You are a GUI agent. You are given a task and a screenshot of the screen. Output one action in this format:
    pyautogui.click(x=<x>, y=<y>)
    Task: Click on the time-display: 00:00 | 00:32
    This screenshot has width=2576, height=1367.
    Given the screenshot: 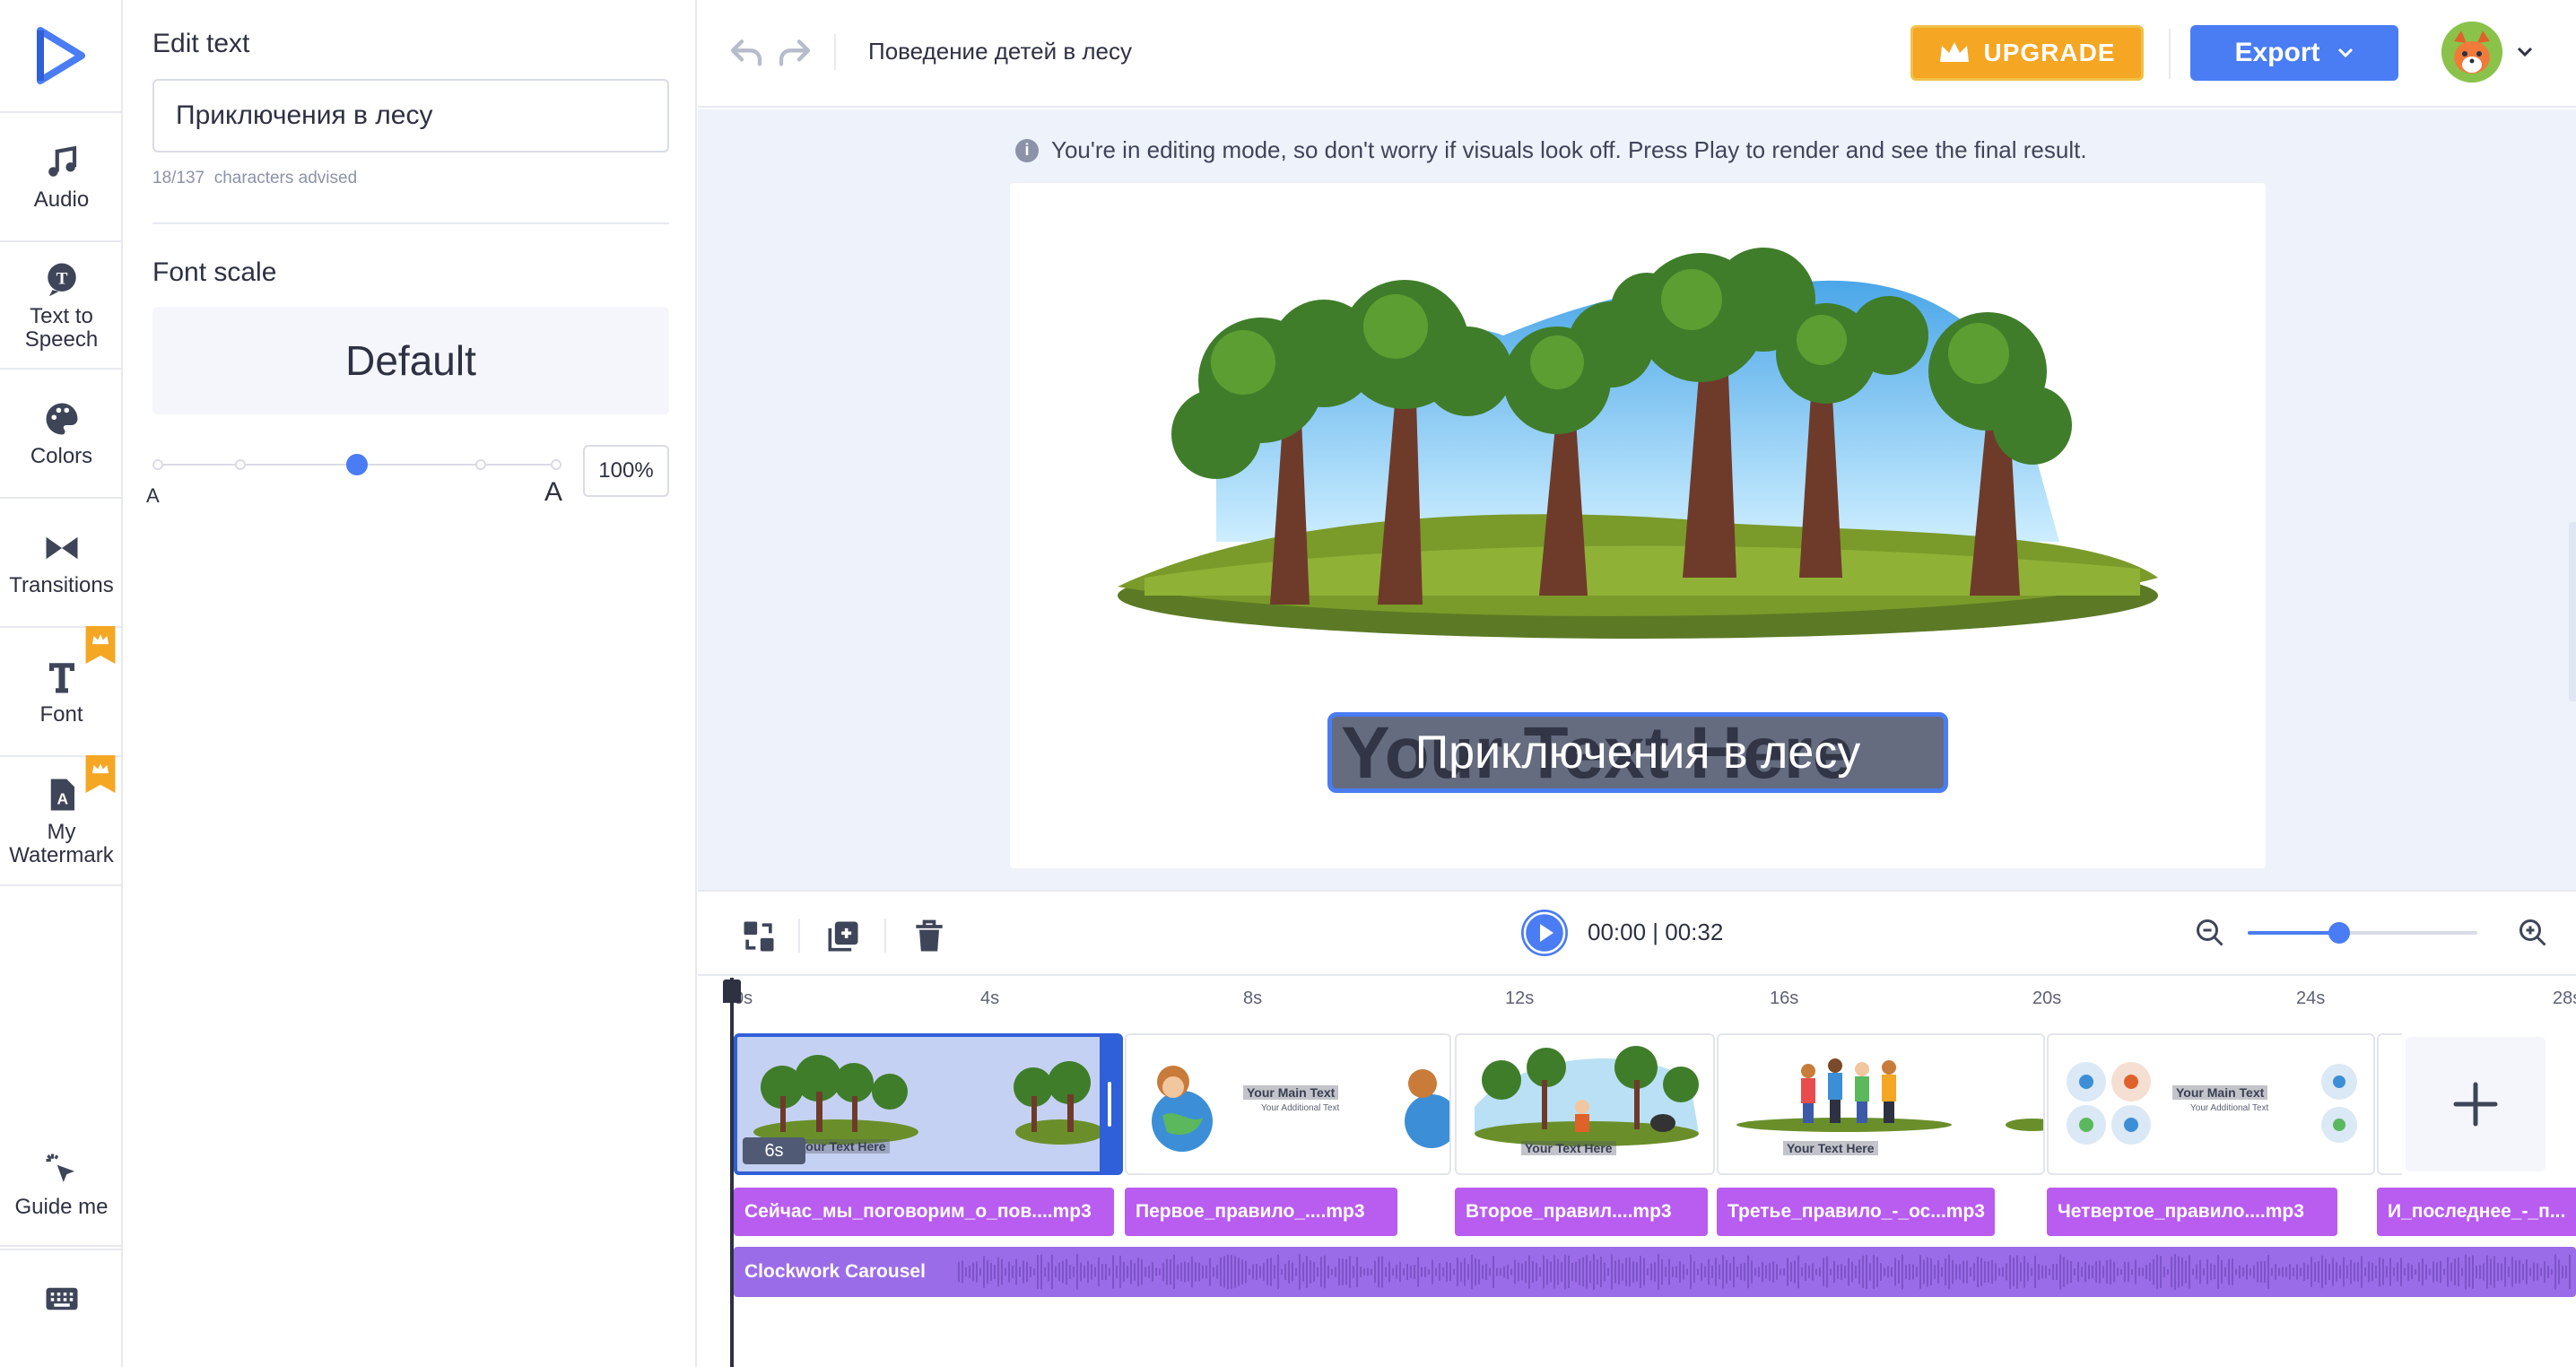 What is the action you would take?
    pyautogui.click(x=1656, y=932)
    